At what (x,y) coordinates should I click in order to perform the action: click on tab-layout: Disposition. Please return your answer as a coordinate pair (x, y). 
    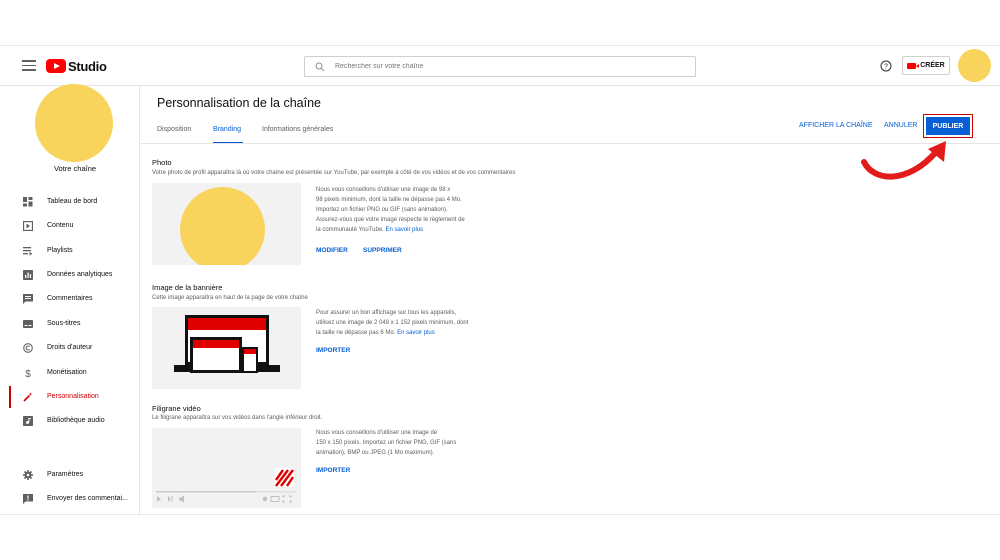
    Looking at the image, I should click on (174, 129).